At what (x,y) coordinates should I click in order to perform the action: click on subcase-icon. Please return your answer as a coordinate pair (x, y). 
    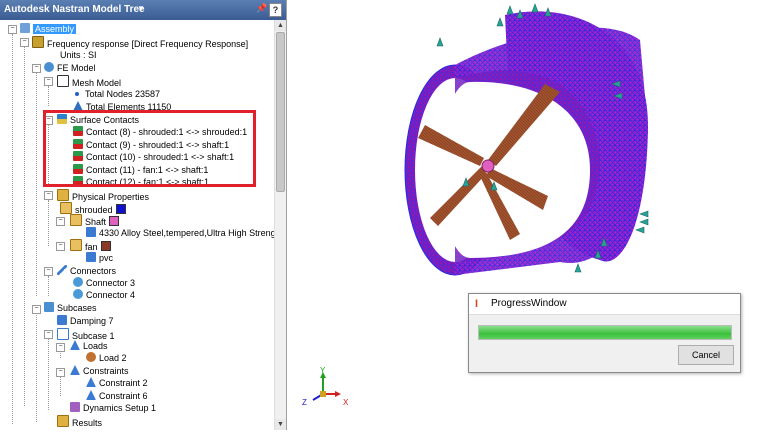
    Looking at the image, I should click on (63, 334).